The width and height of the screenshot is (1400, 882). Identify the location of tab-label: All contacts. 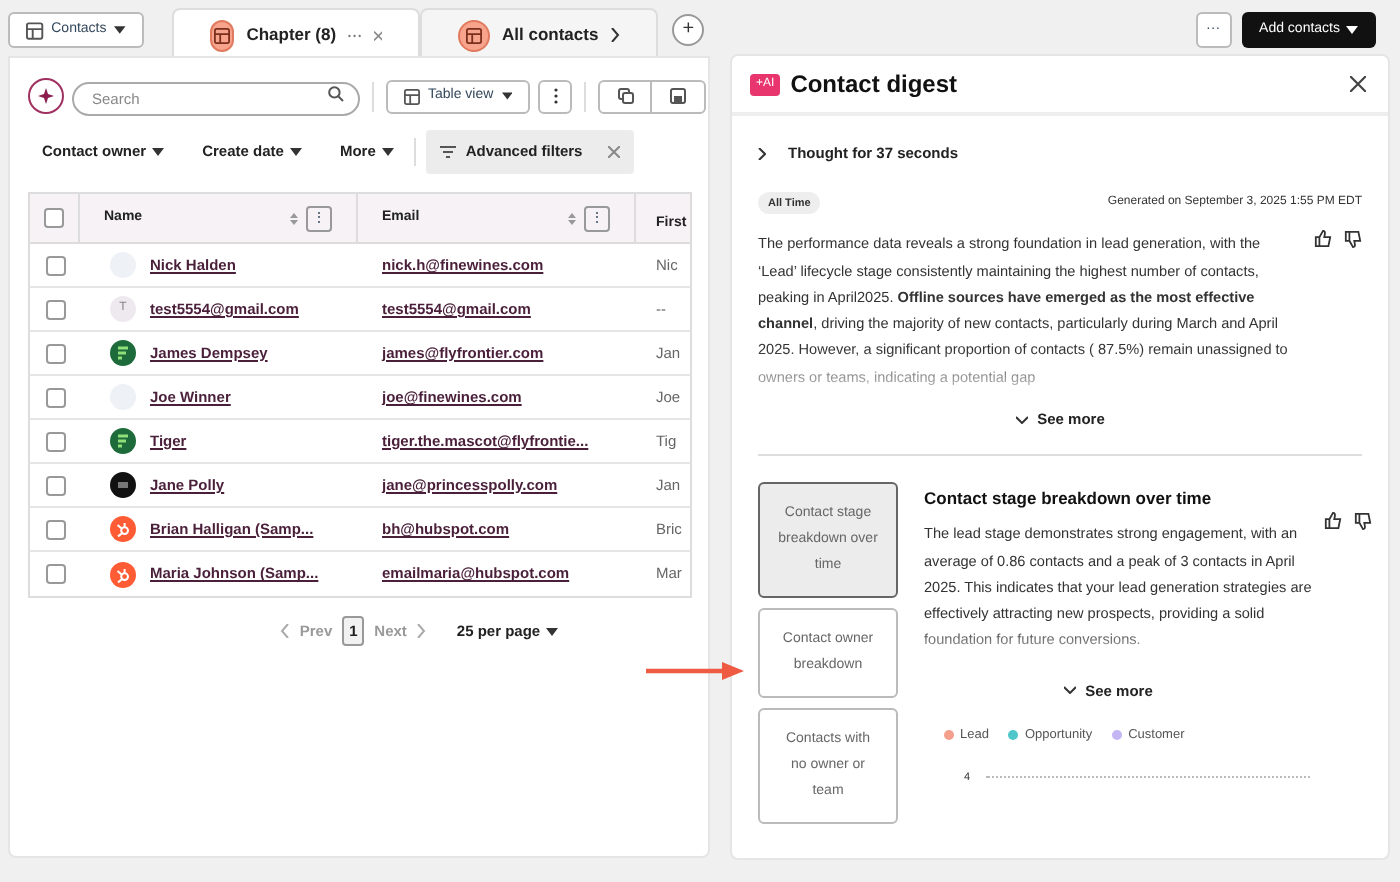
(550, 35).